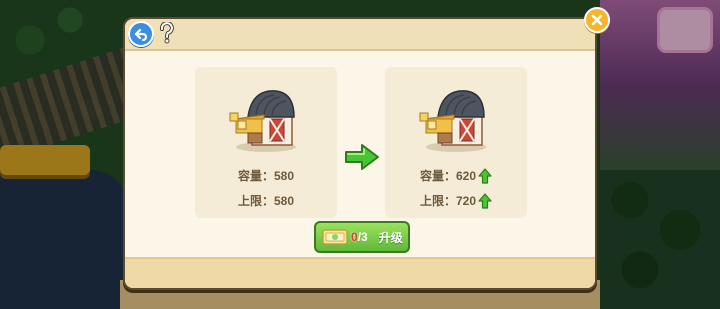 The height and width of the screenshot is (309, 720). I want to click on capacity-value: 580, so click(284, 175).